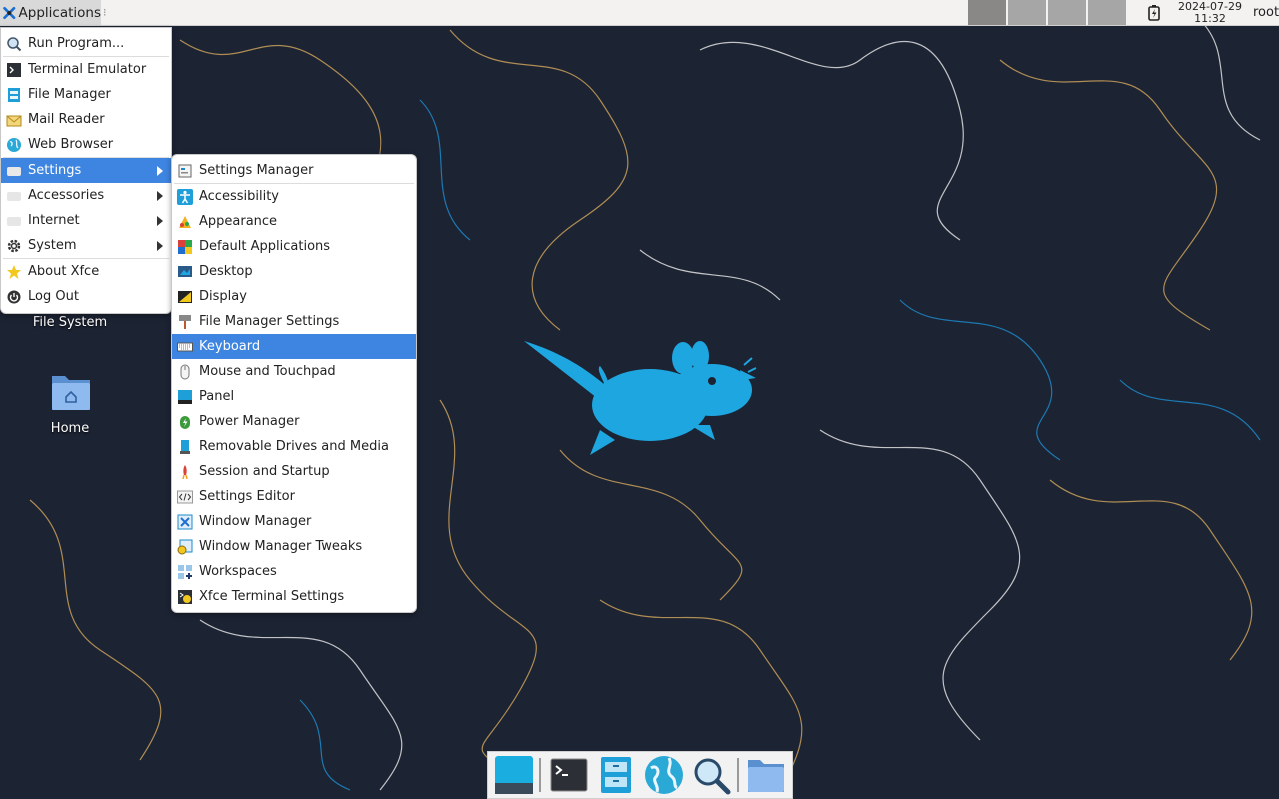  What do you see at coordinates (14, 120) in the screenshot?
I see `mail-icon` at bounding box center [14, 120].